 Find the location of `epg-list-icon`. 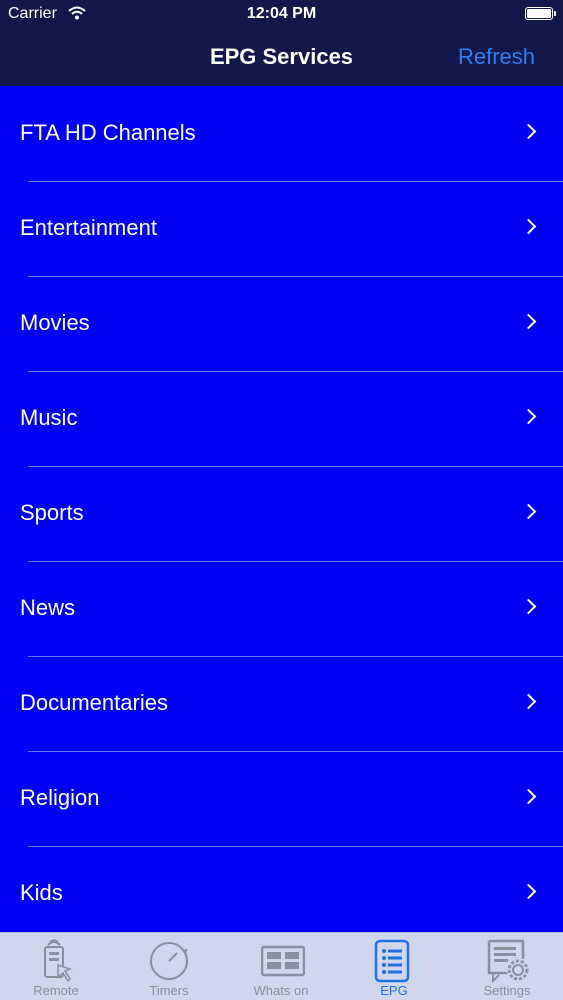

epg-list-icon is located at coordinates (392, 961).